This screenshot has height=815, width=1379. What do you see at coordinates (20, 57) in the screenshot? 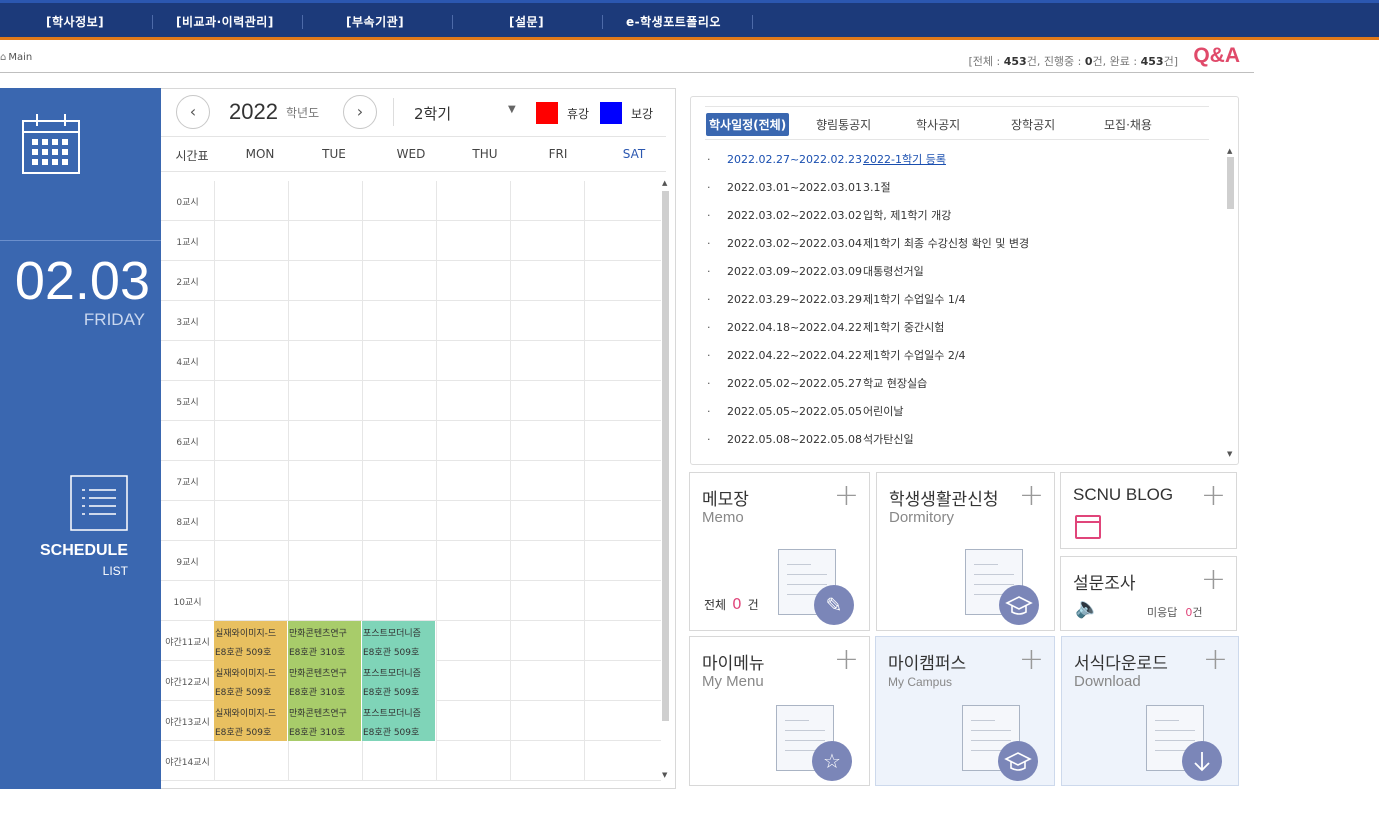
I see `breadcrumb-main: Main` at bounding box center [20, 57].